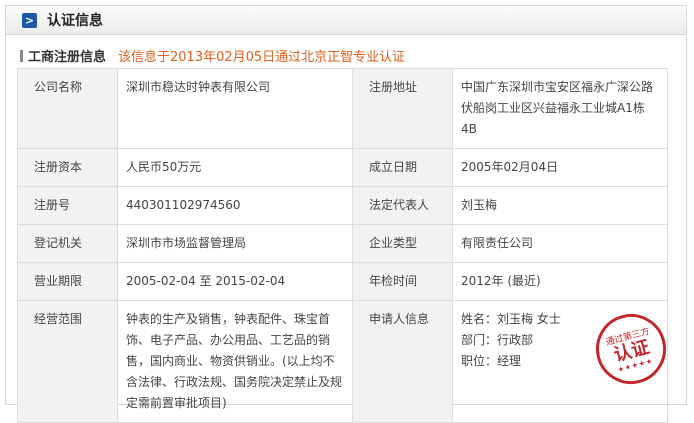 Image resolution: width=694 pixels, height=423 pixels. What do you see at coordinates (346, 20) in the screenshot?
I see `panel-header: > 认证信息` at bounding box center [346, 20].